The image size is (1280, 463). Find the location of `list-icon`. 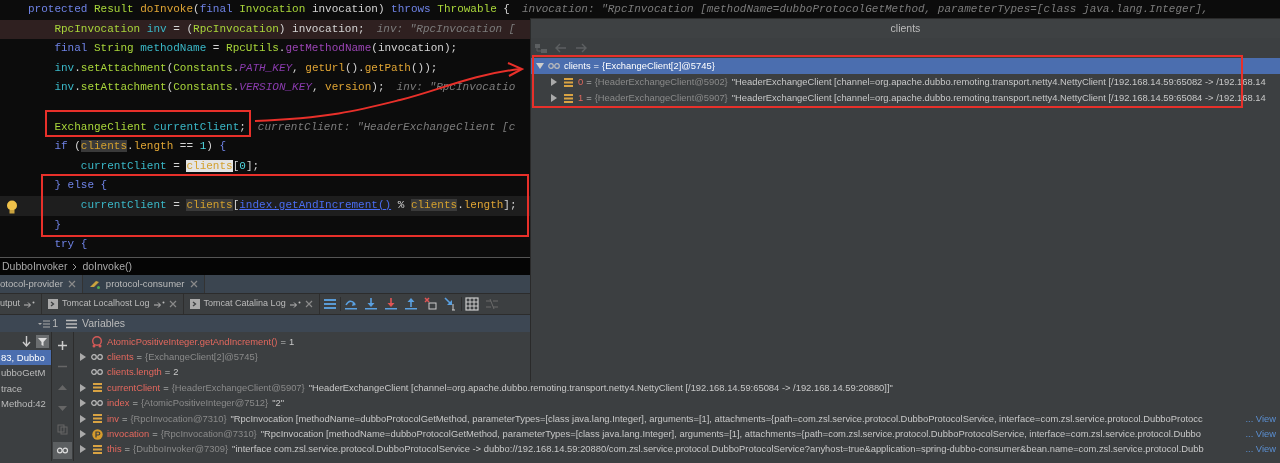

list-icon is located at coordinates (71, 323).